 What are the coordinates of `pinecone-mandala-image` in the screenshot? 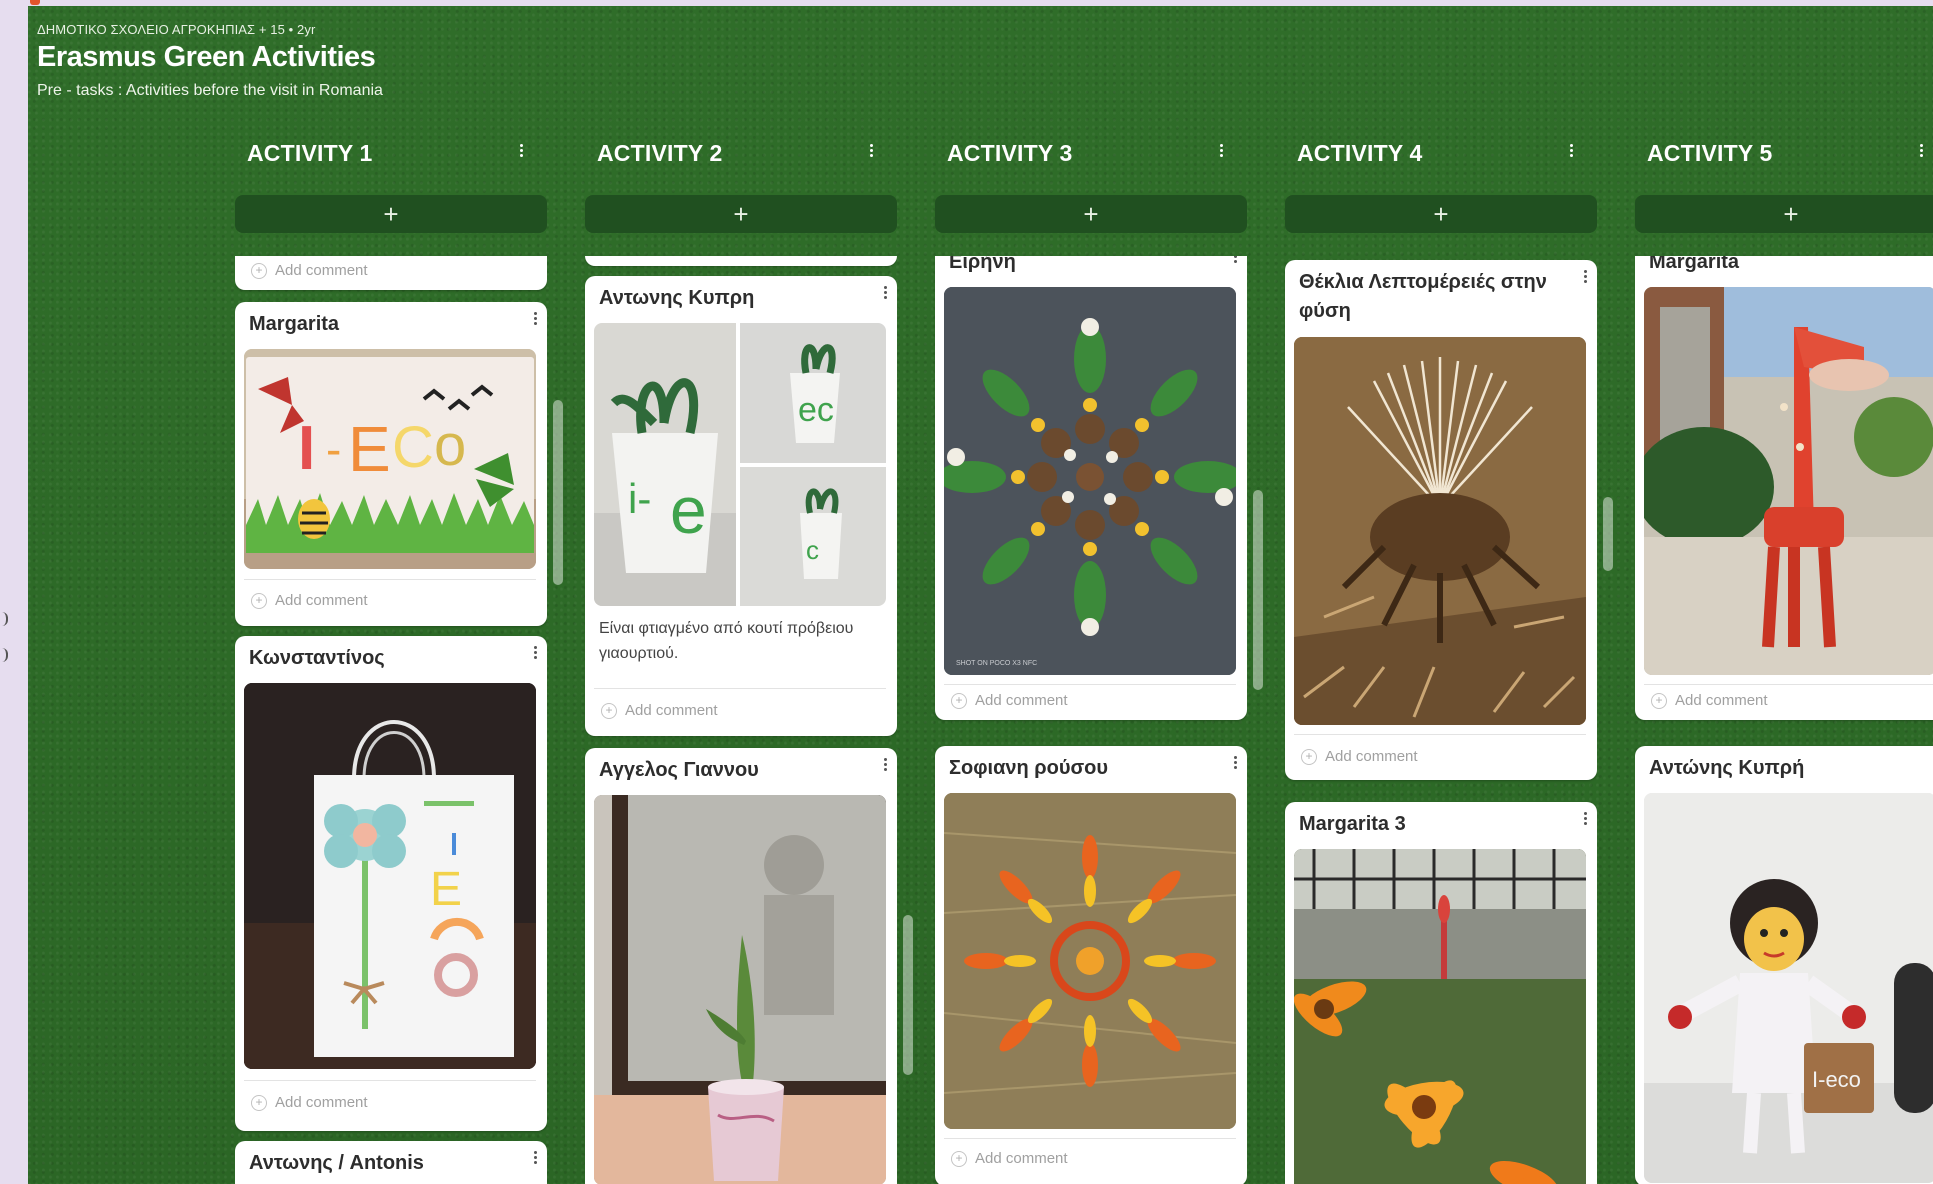 It's located at (1090, 481).